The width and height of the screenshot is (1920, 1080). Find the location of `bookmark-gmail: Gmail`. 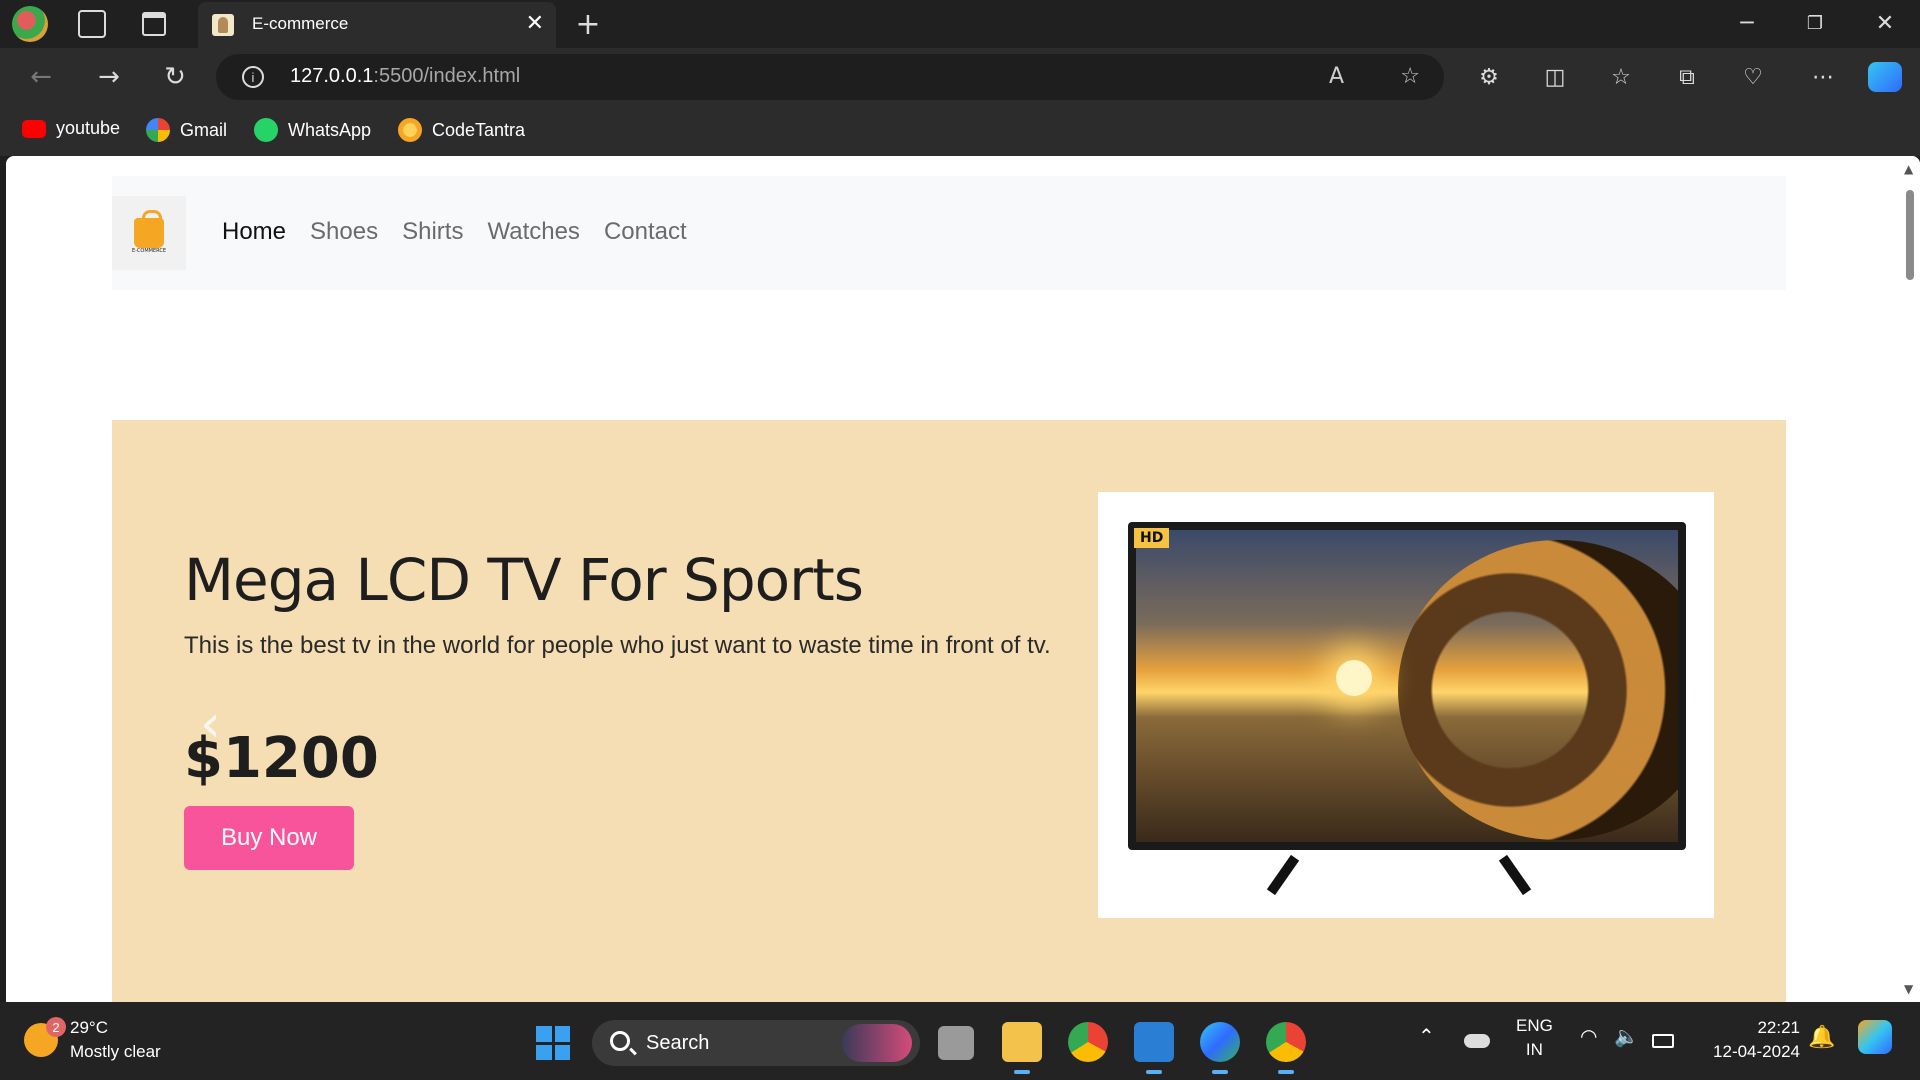

bookmark-gmail: Gmail is located at coordinates (186, 130).